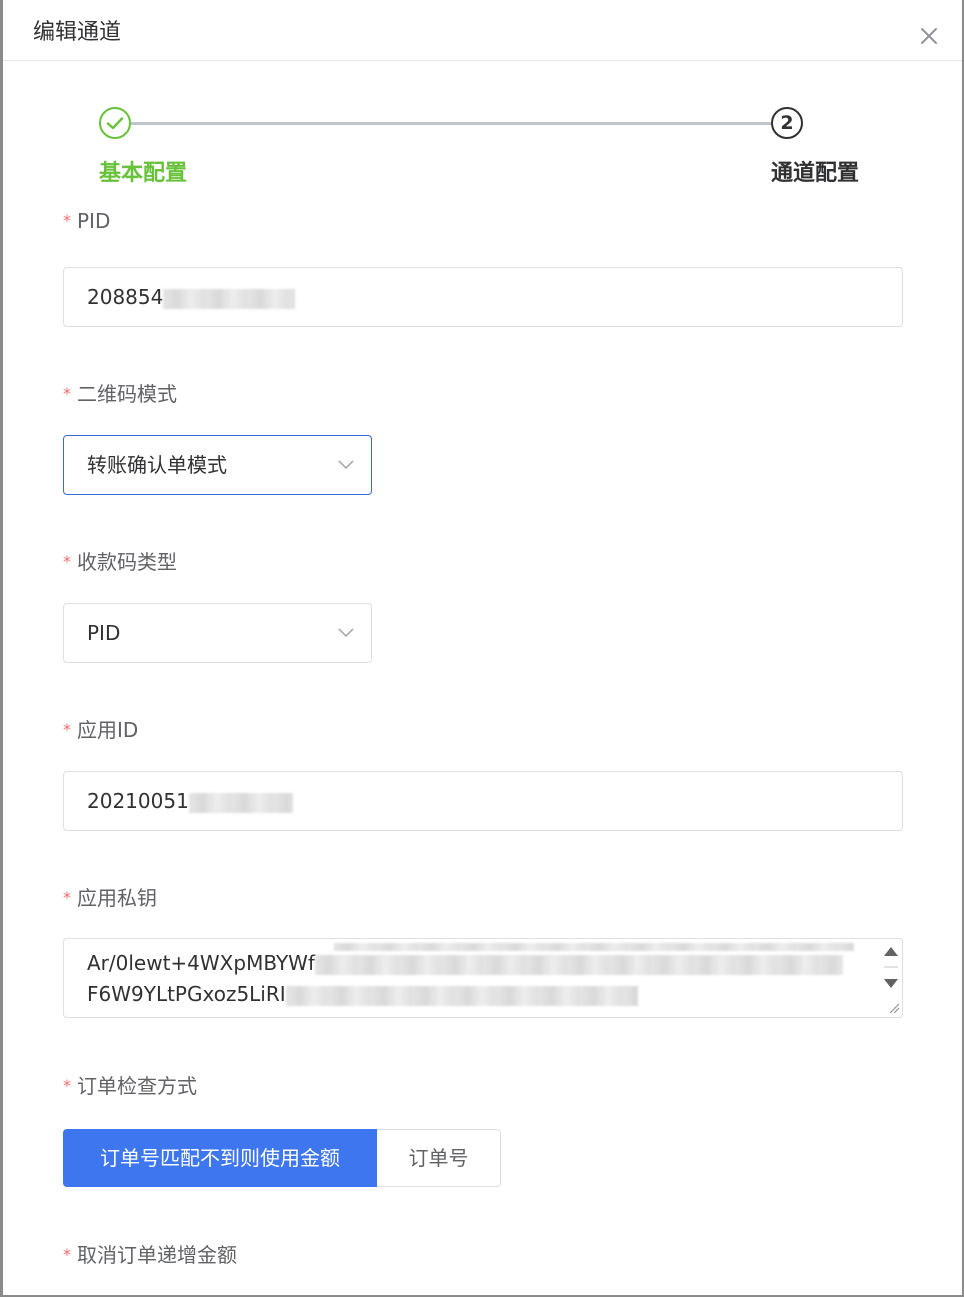 The height and width of the screenshot is (1297, 964). I want to click on step-2-title: 通道配置, so click(815, 173).